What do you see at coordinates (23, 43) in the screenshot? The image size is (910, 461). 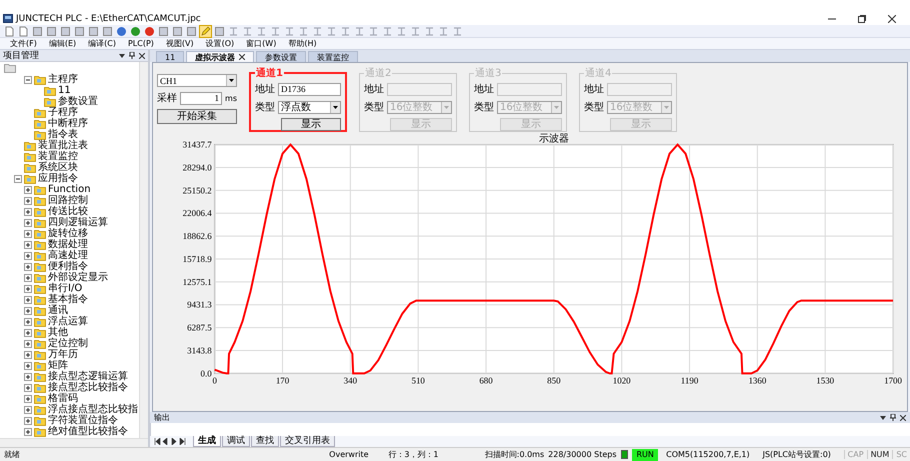 I see `menu-item: 文件(F)` at bounding box center [23, 43].